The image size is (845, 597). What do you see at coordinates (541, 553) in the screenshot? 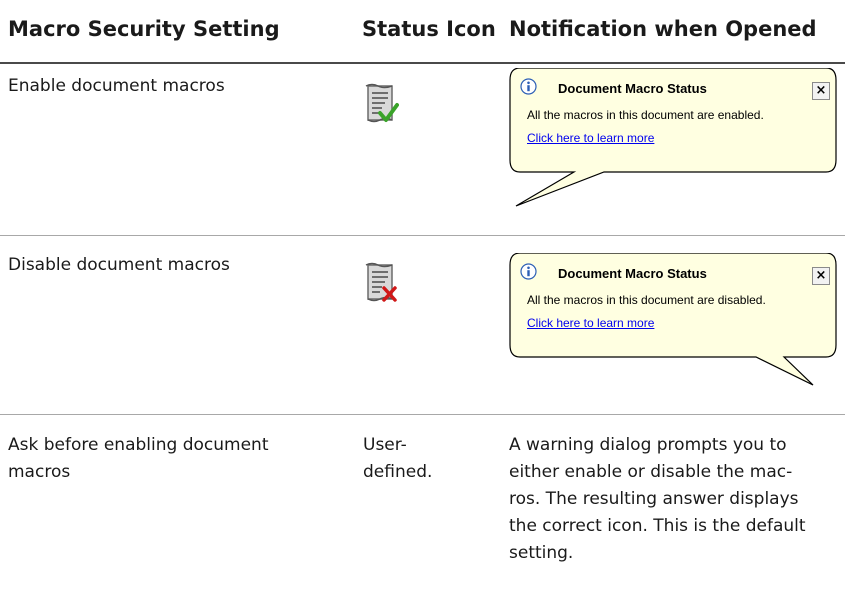
I see `description-line: setting.` at bounding box center [541, 553].